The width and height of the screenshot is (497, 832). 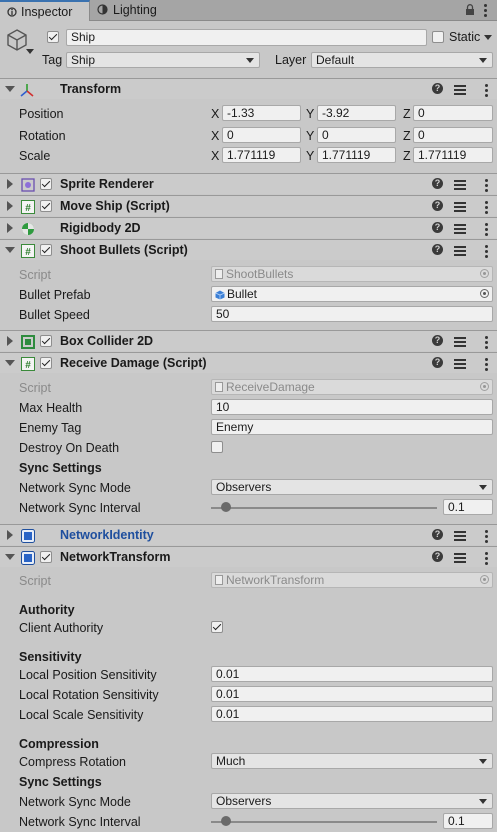 What do you see at coordinates (453, 135) in the screenshot?
I see `rotation-z-field: 0` at bounding box center [453, 135].